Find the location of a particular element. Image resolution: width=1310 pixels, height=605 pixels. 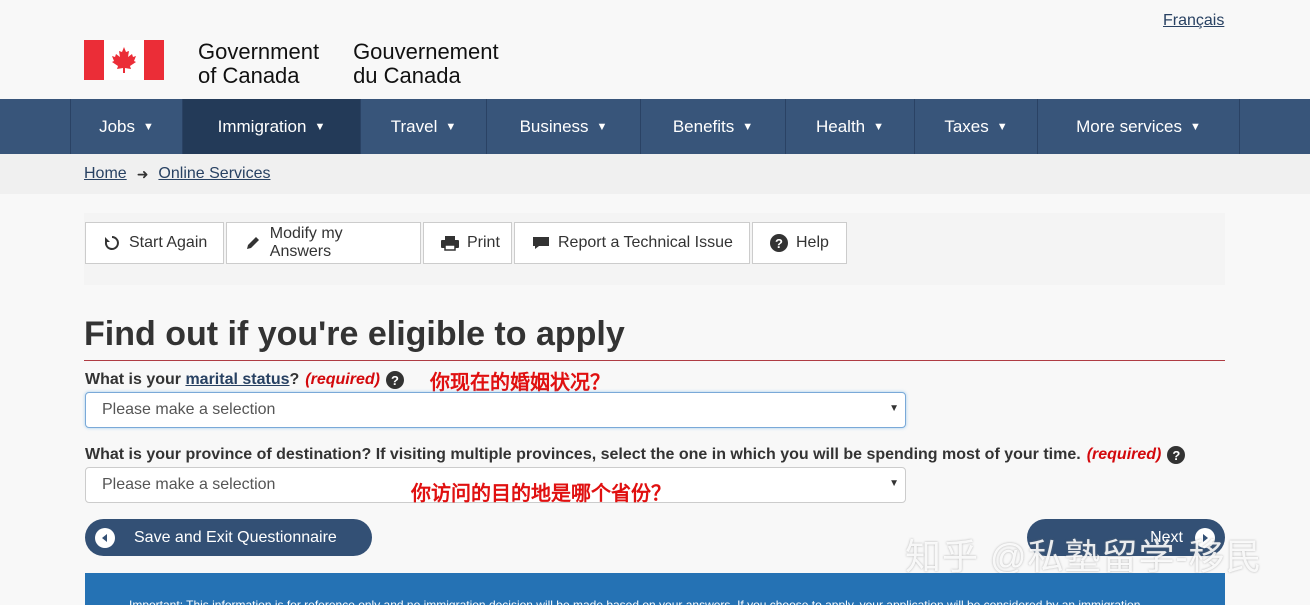

page-title: Find out if you're eligible to apply is located at coordinates (354, 334).